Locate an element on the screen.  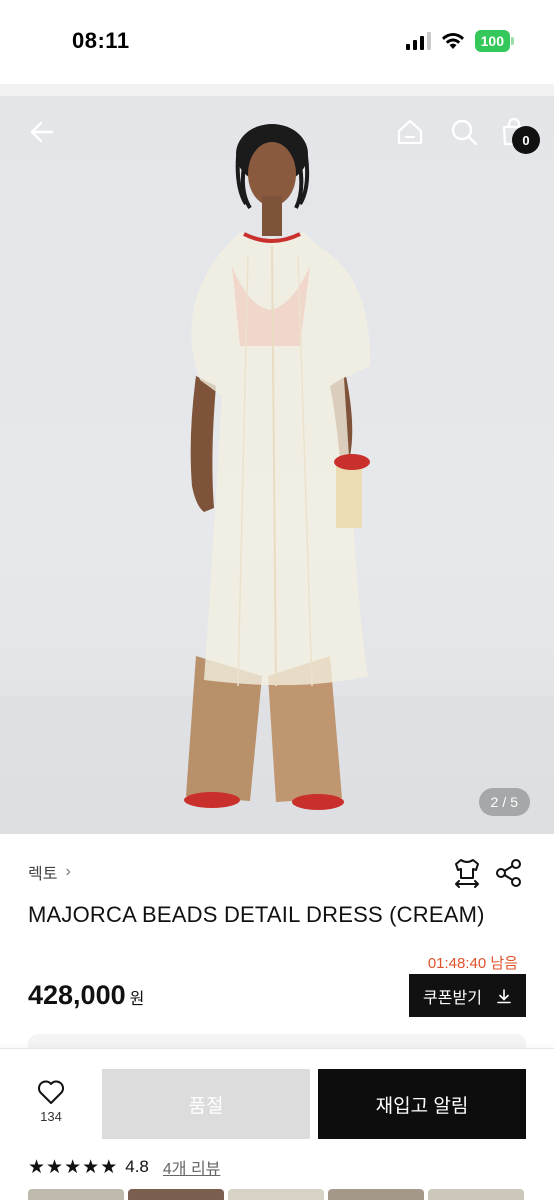
share-icon is located at coordinates (508, 873).